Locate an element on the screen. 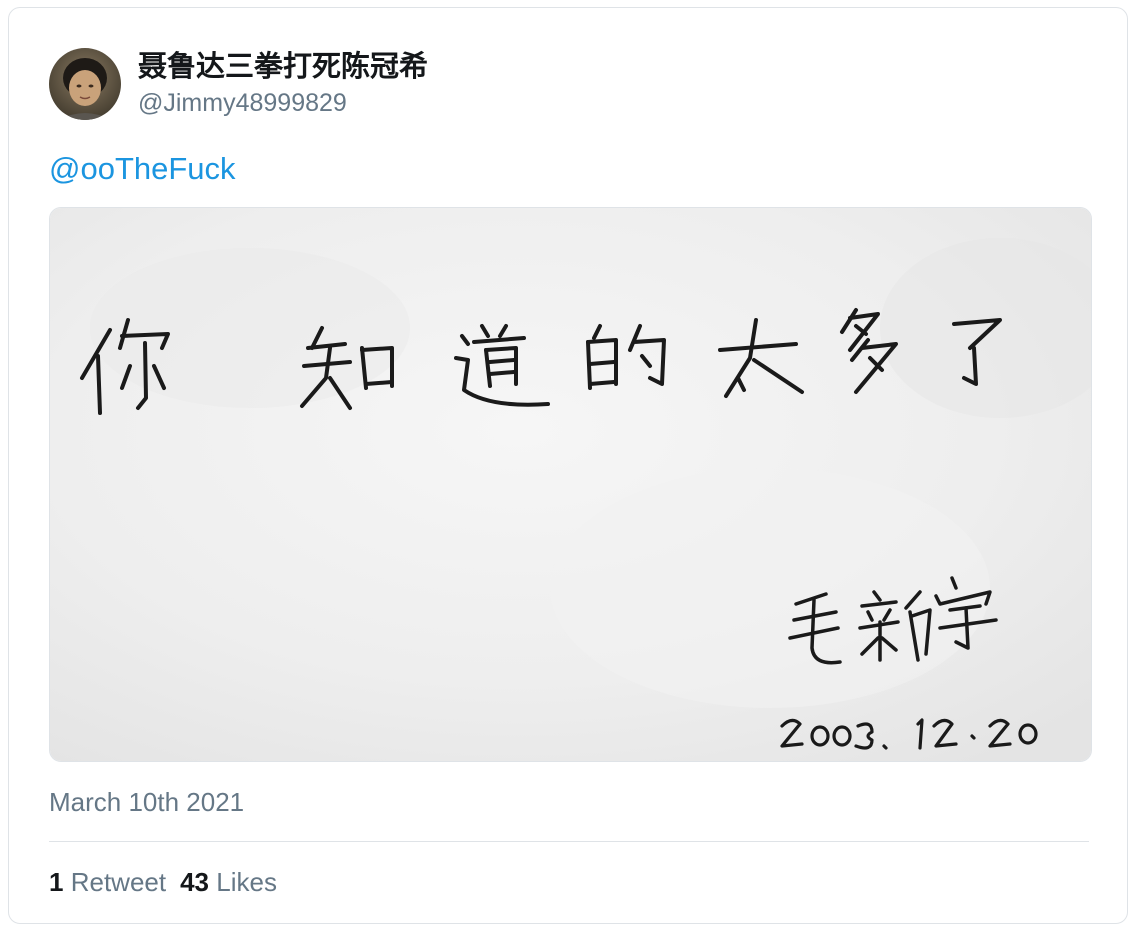  likes-count: 43 is located at coordinates (195, 882).